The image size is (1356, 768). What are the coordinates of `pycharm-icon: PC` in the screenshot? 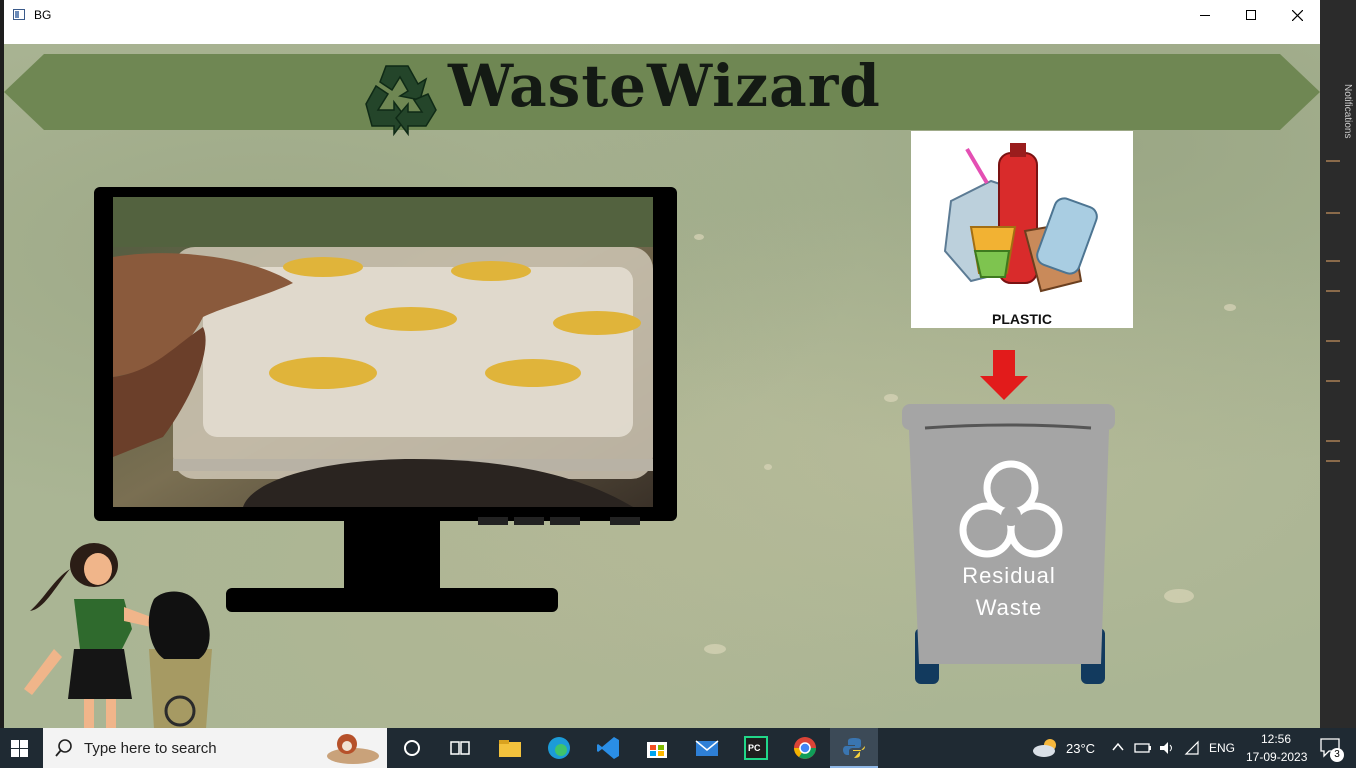 It's located at (756, 748).